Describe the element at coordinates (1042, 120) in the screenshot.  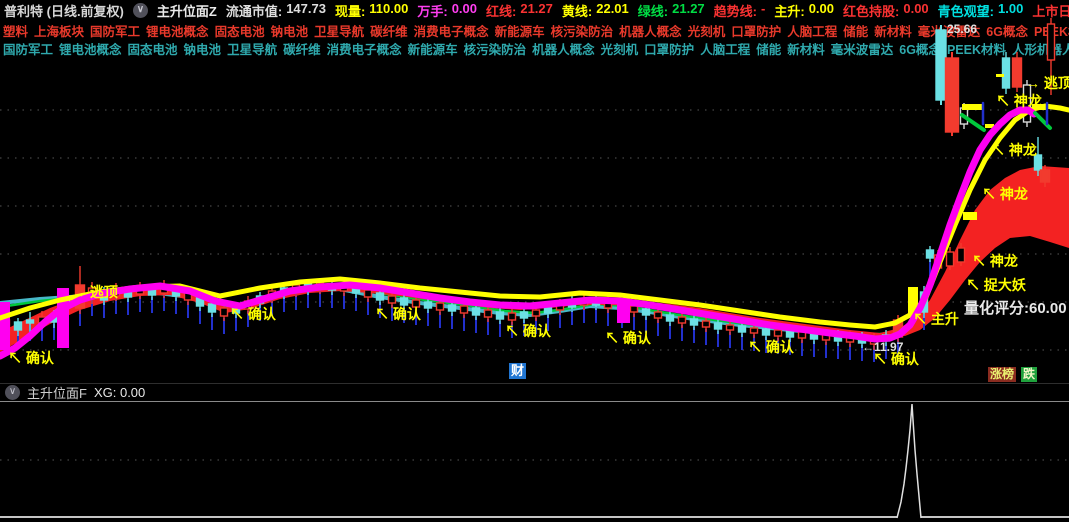
I see `indicator-segment` at that location.